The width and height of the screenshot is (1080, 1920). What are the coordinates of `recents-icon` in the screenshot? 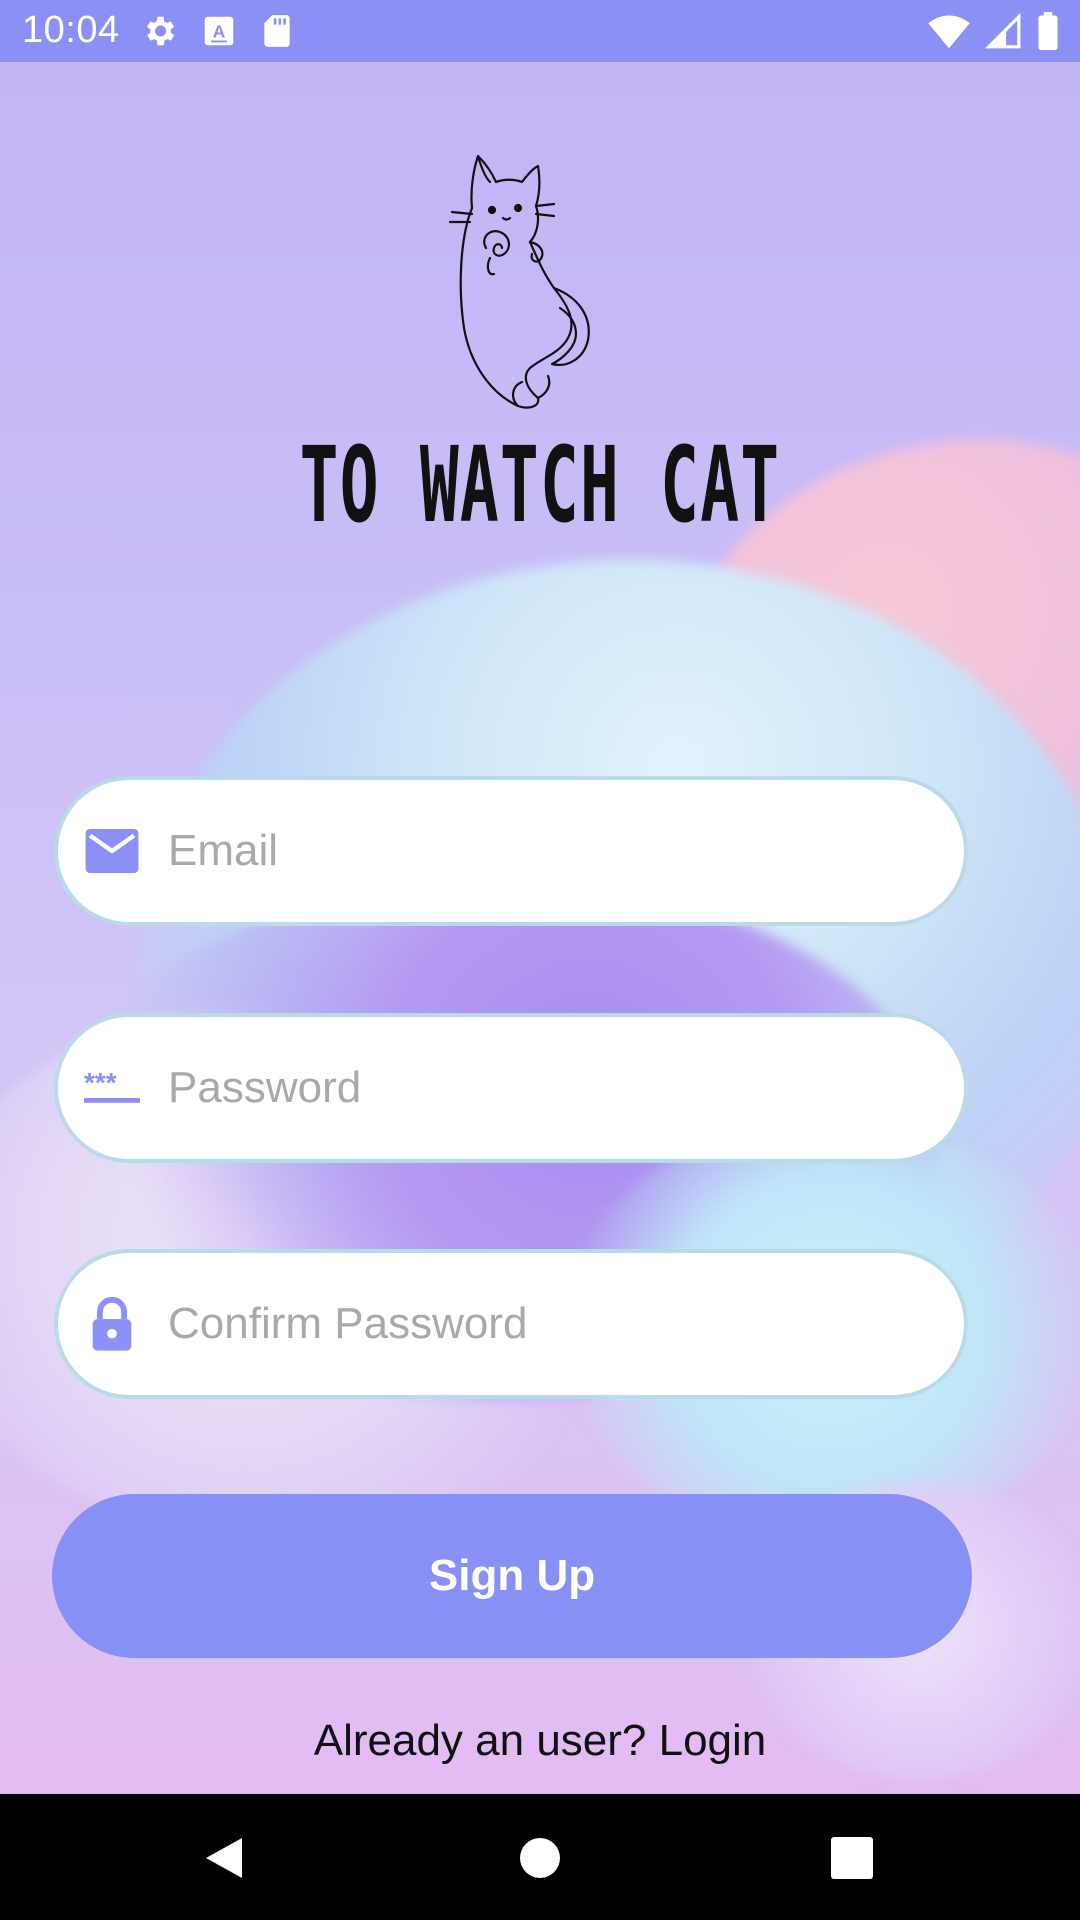 It's located at (852, 1858).